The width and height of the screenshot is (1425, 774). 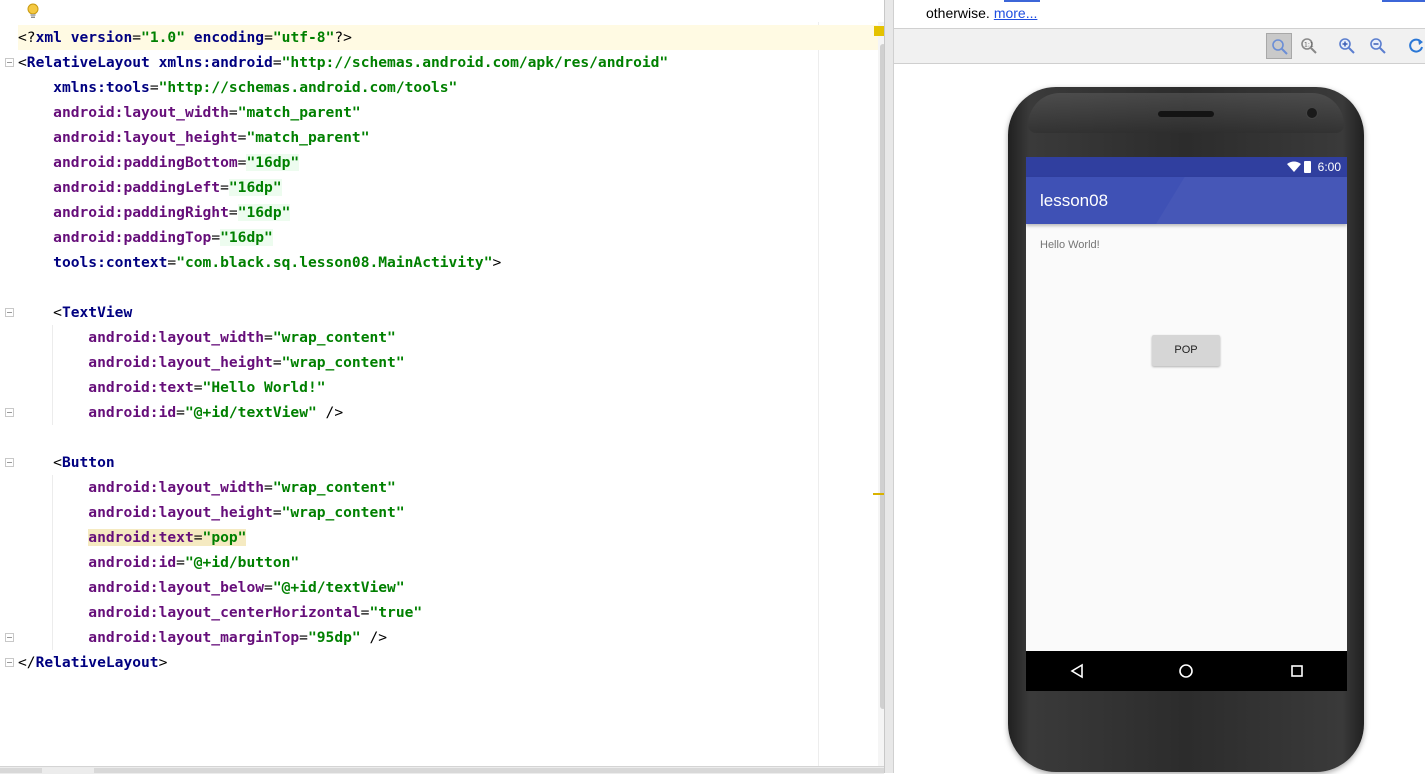 What do you see at coordinates (53, 37) in the screenshot?
I see `code-token: xml` at bounding box center [53, 37].